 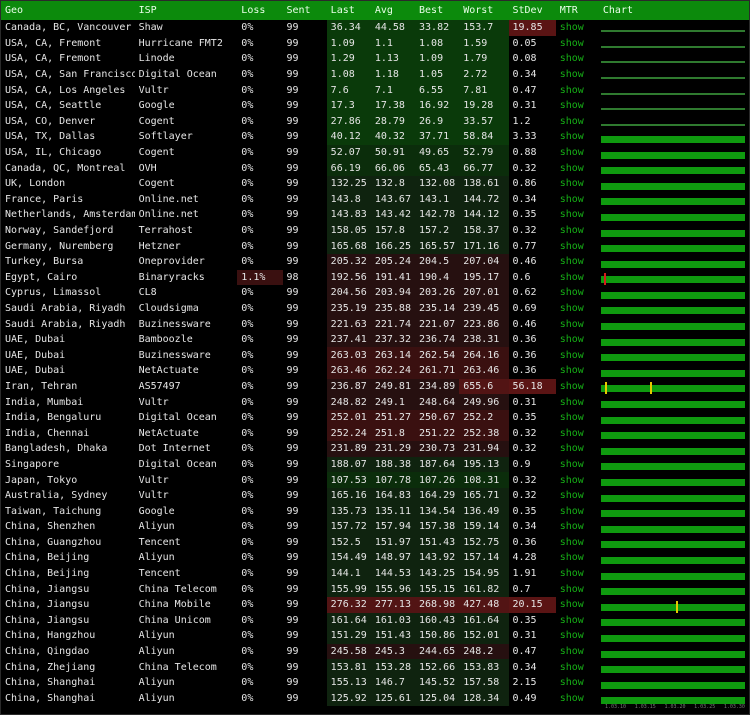 What do you see at coordinates (437, 698) in the screenshot?
I see `cell-best: 125.04` at bounding box center [437, 698].